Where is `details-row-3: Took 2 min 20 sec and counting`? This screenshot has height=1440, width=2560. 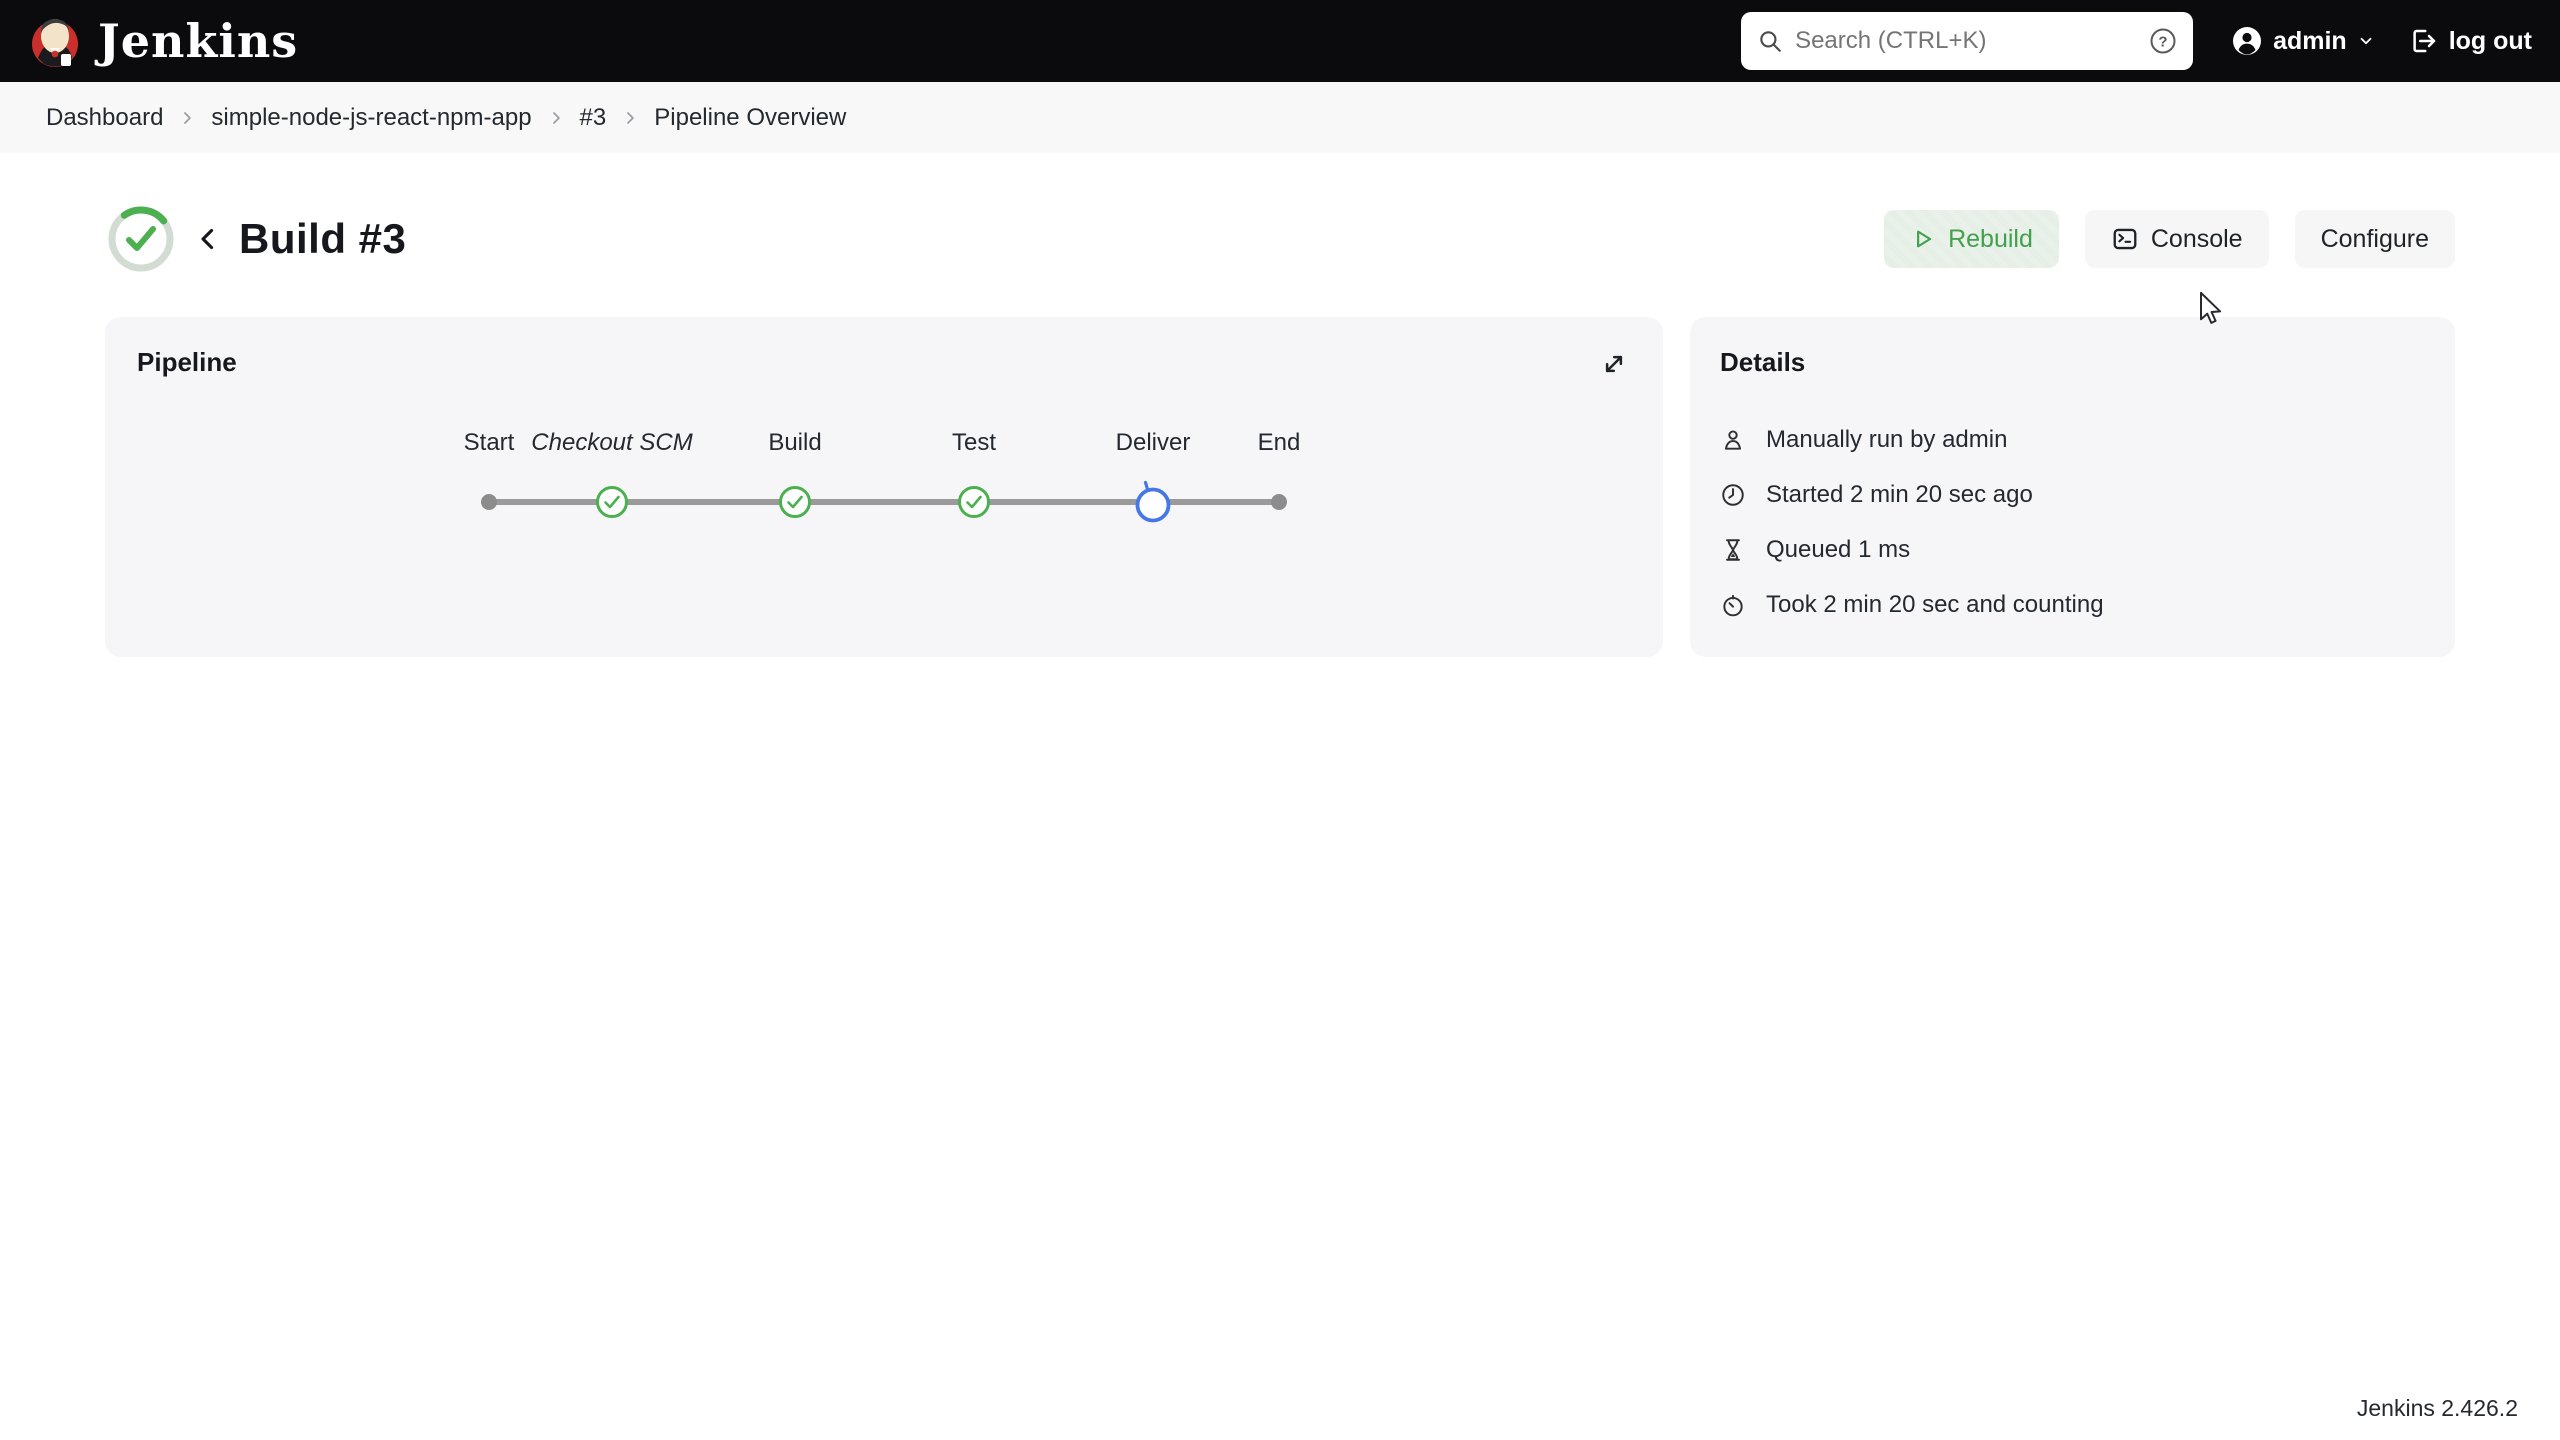
details-row-3: Took 2 min 20 sec and counting is located at coordinates (2072, 604).